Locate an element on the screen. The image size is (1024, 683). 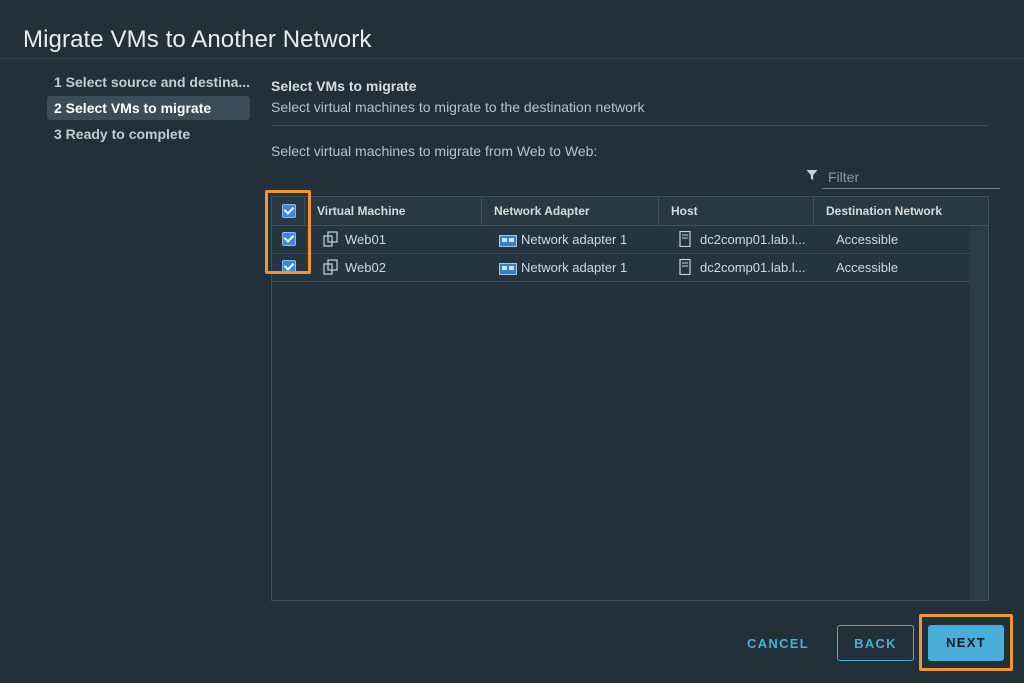
next-button: NEXT is located at coordinates (966, 643).